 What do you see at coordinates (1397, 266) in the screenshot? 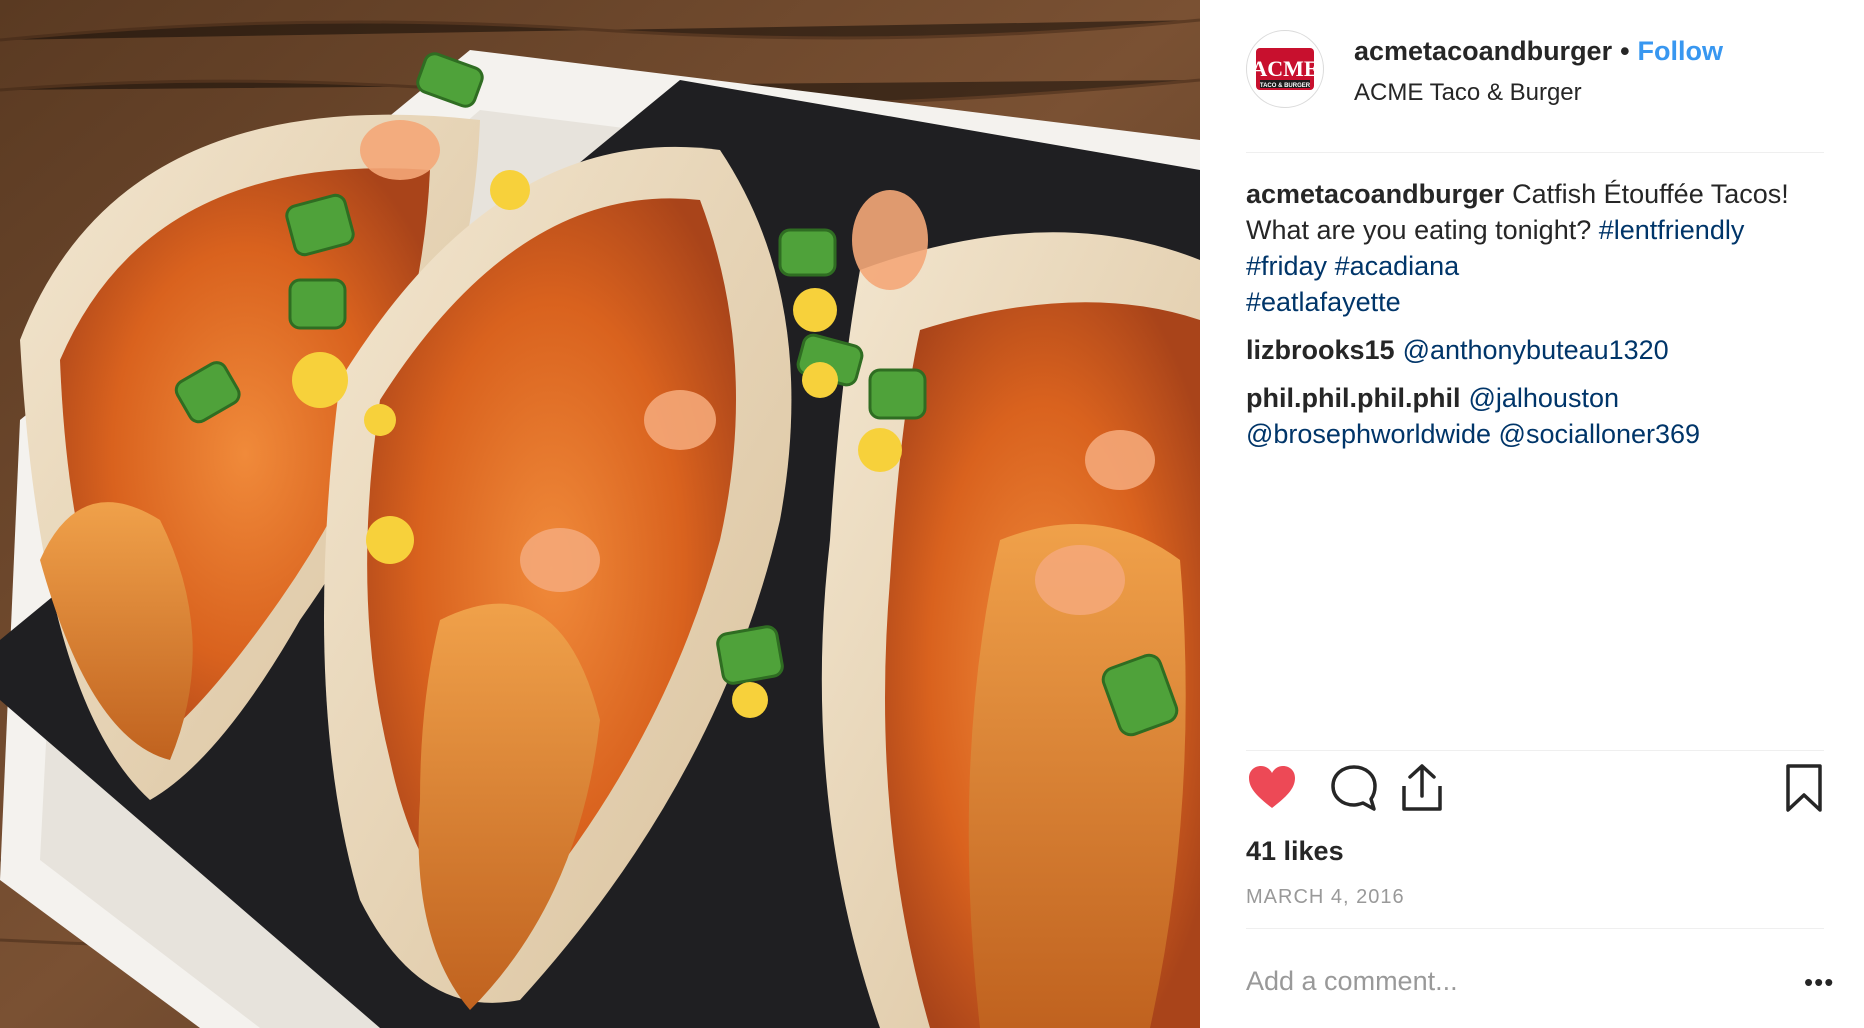
I see `hashtag-link: #acadiana` at bounding box center [1397, 266].